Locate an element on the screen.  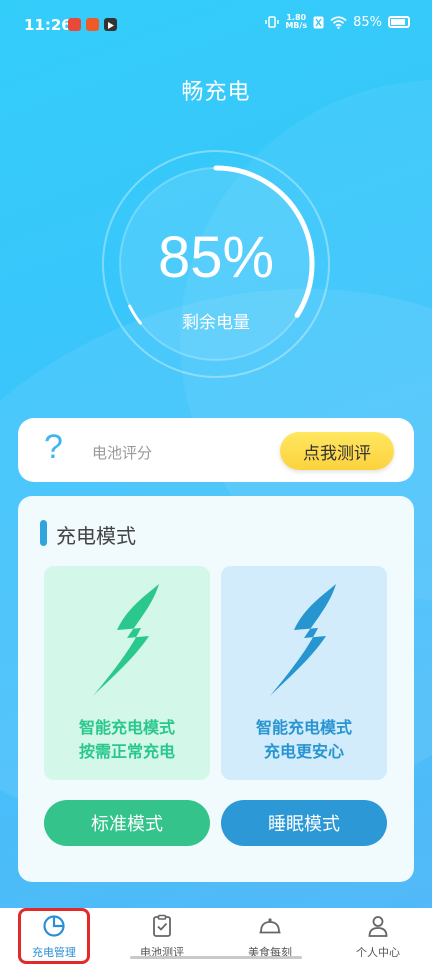
tab-charging-management: 充电管理 is located at coordinates (54, 936).